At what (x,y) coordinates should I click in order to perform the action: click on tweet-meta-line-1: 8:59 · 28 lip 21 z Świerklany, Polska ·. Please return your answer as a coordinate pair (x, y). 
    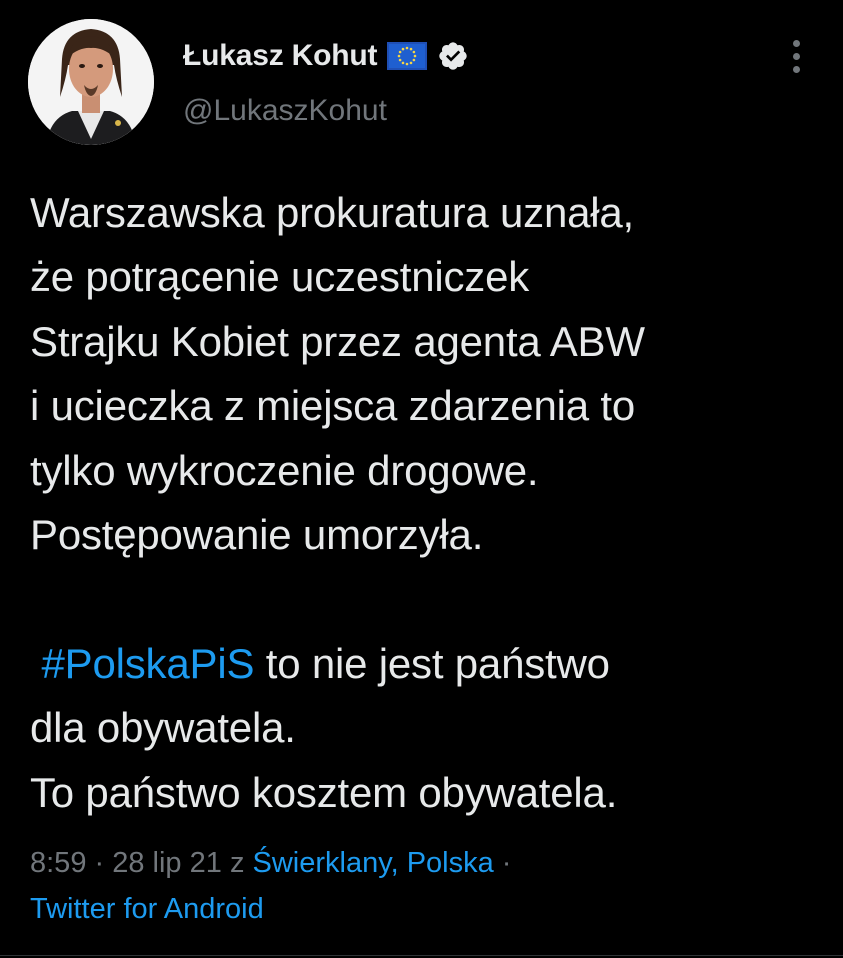
    Looking at the image, I should click on (270, 863).